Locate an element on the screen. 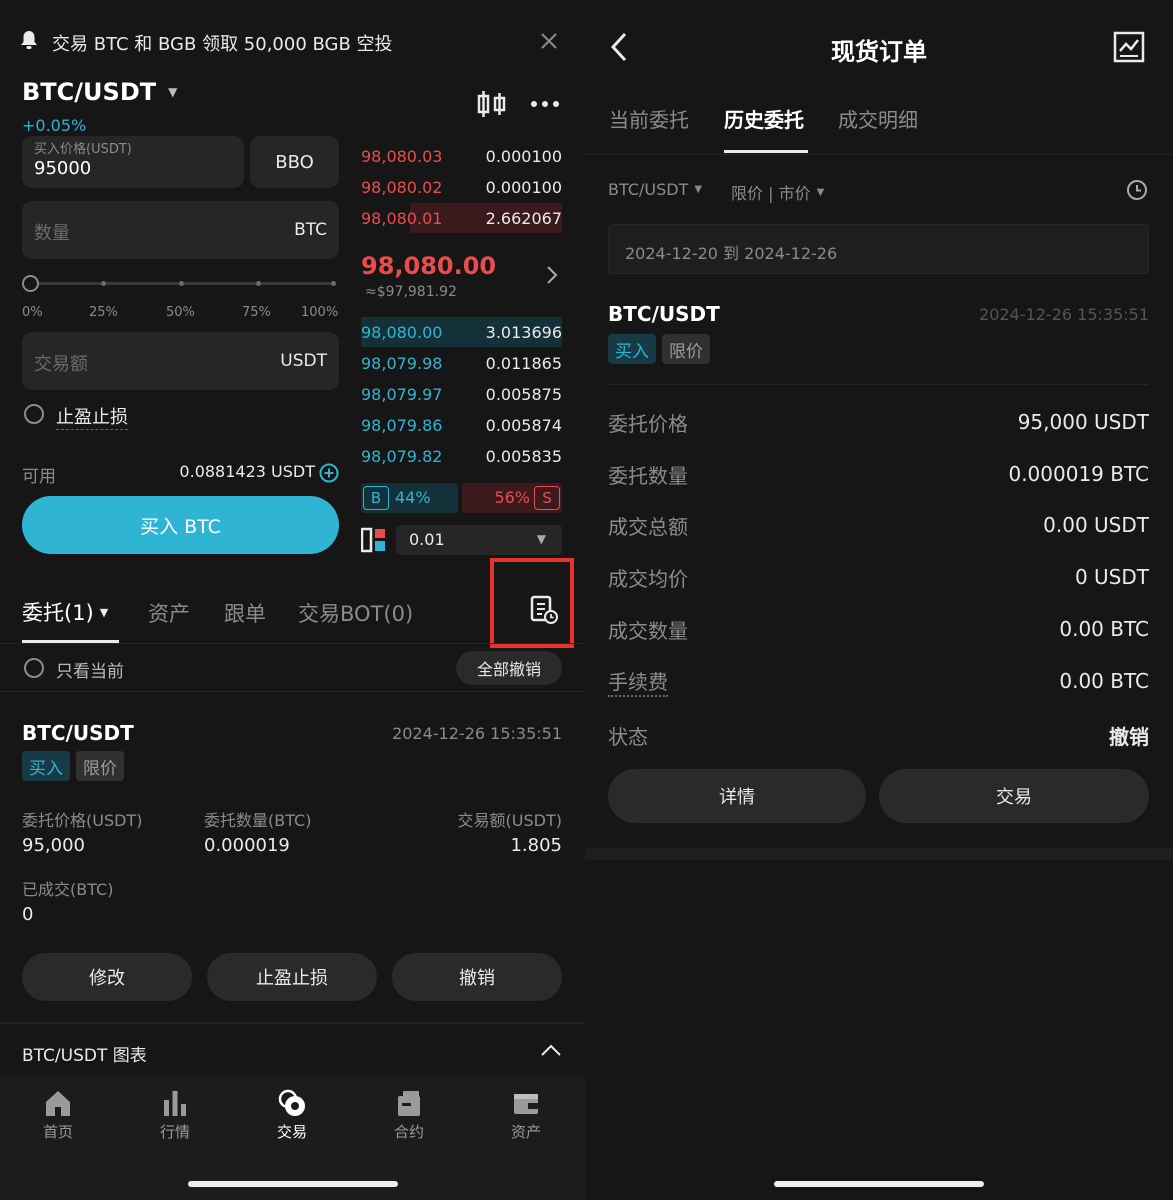 Image resolution: width=1173 pixels, height=1200 pixels. modify-button: 修改 is located at coordinates (107, 977).